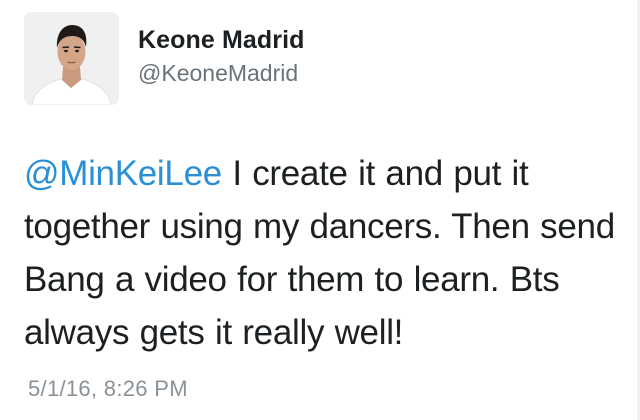 The width and height of the screenshot is (640, 420). I want to click on tweet-timestamp: 5/1/16, 8:26 PM, so click(108, 389).